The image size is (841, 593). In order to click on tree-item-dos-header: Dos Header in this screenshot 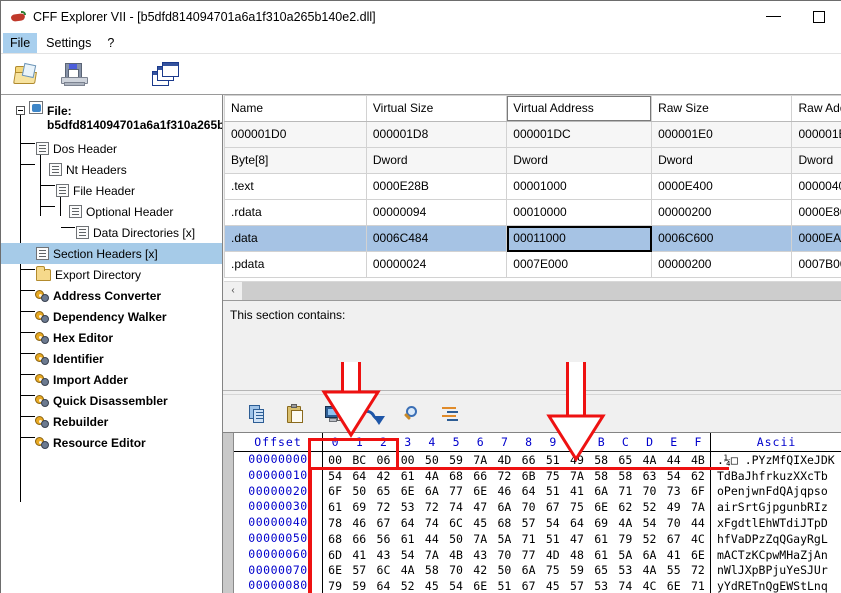, I will do `click(111, 148)`.